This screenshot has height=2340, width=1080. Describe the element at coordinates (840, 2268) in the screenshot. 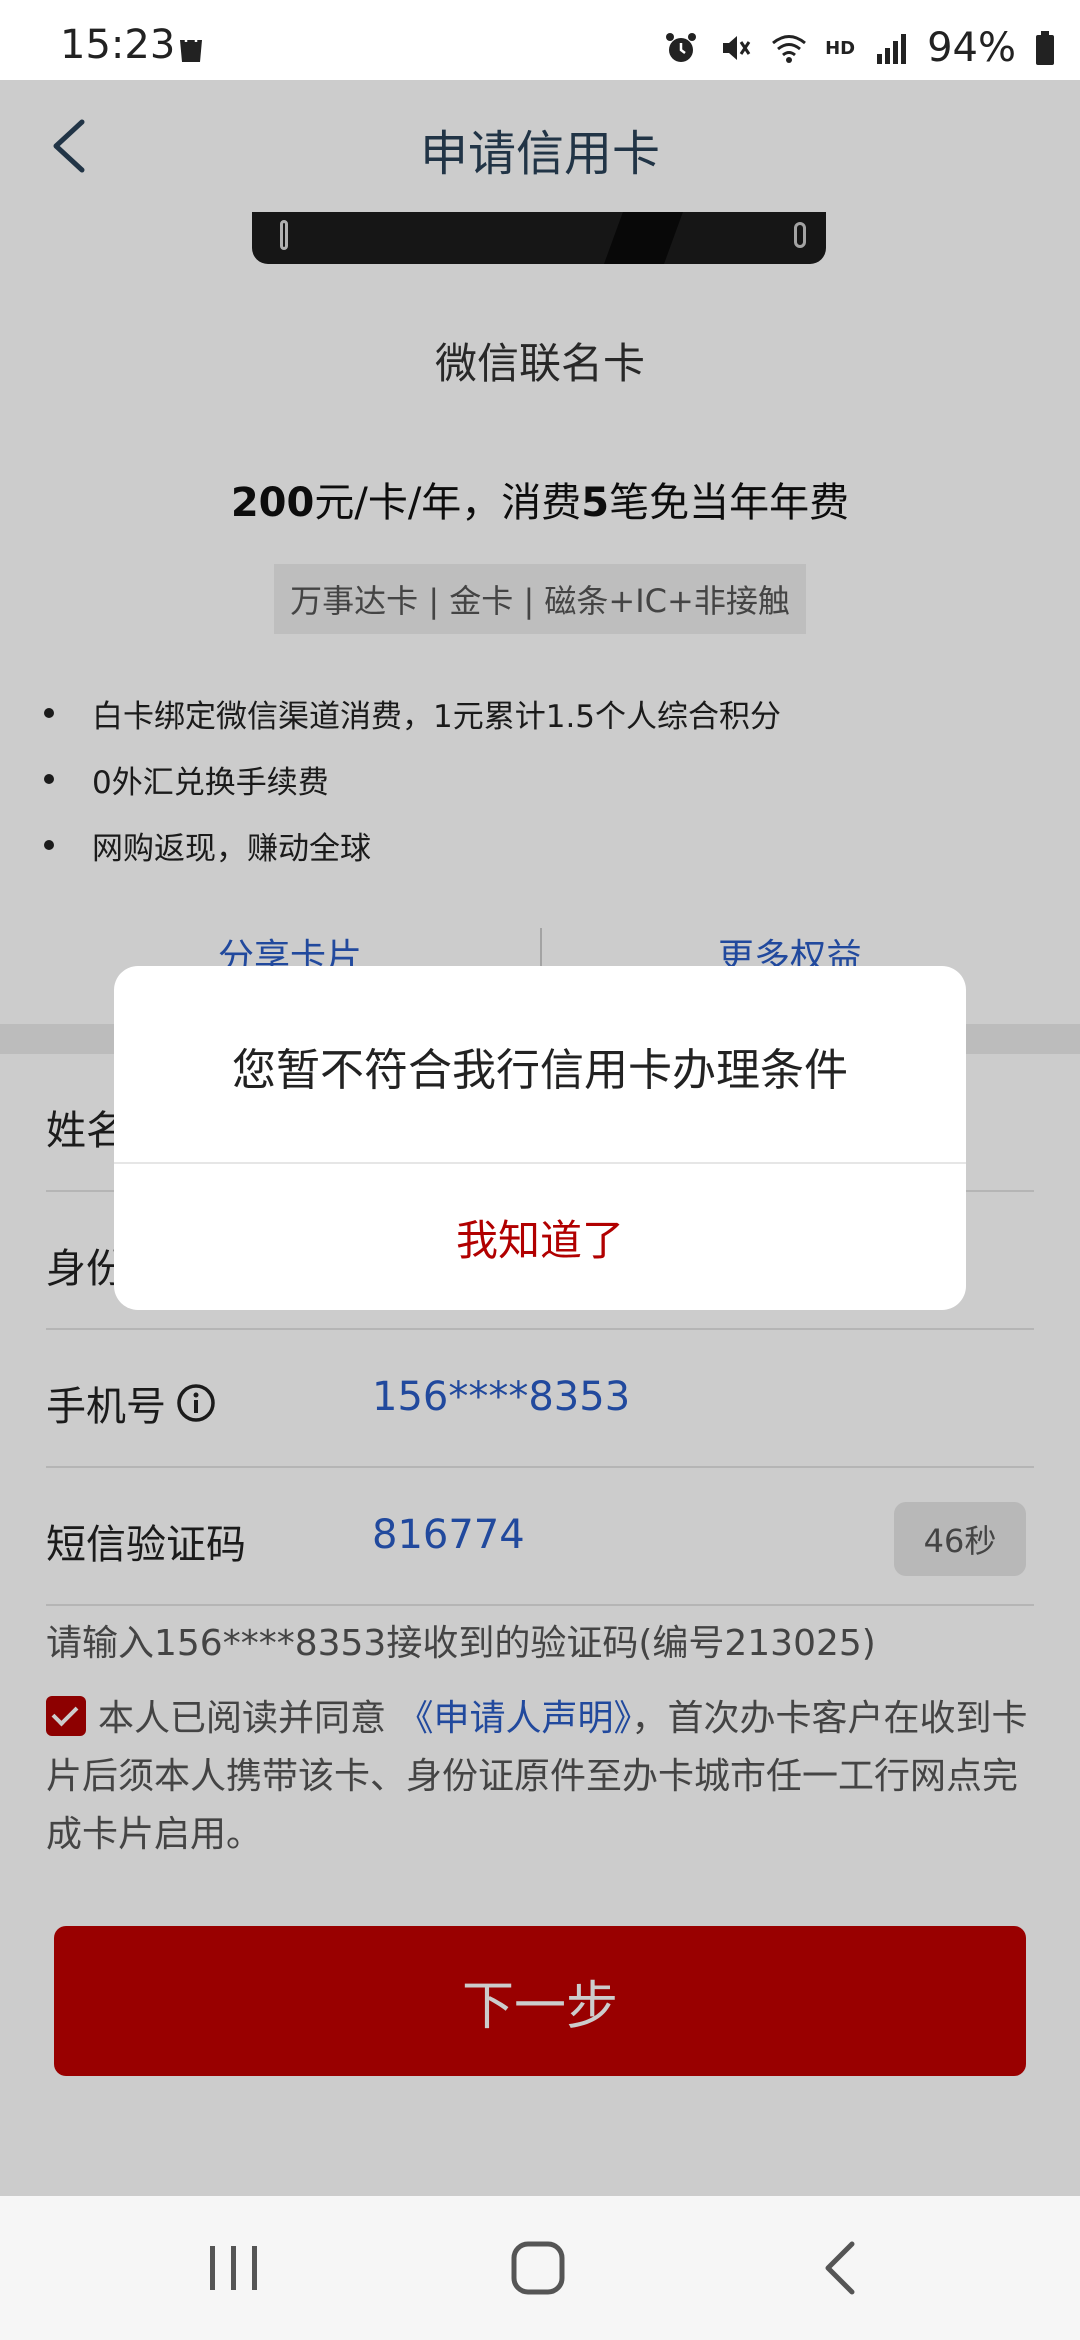

I see `back-icon` at that location.